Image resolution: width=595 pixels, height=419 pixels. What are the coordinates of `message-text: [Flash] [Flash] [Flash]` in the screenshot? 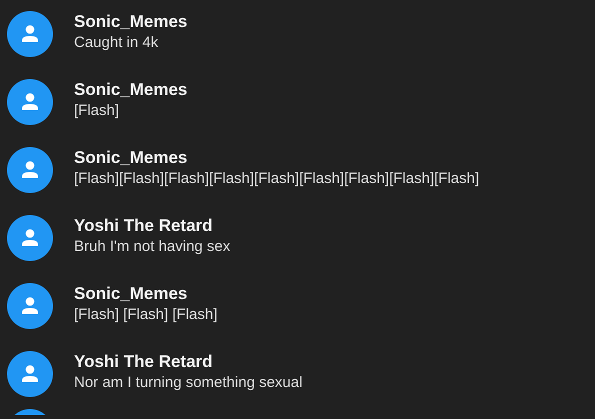 It's located at (146, 315).